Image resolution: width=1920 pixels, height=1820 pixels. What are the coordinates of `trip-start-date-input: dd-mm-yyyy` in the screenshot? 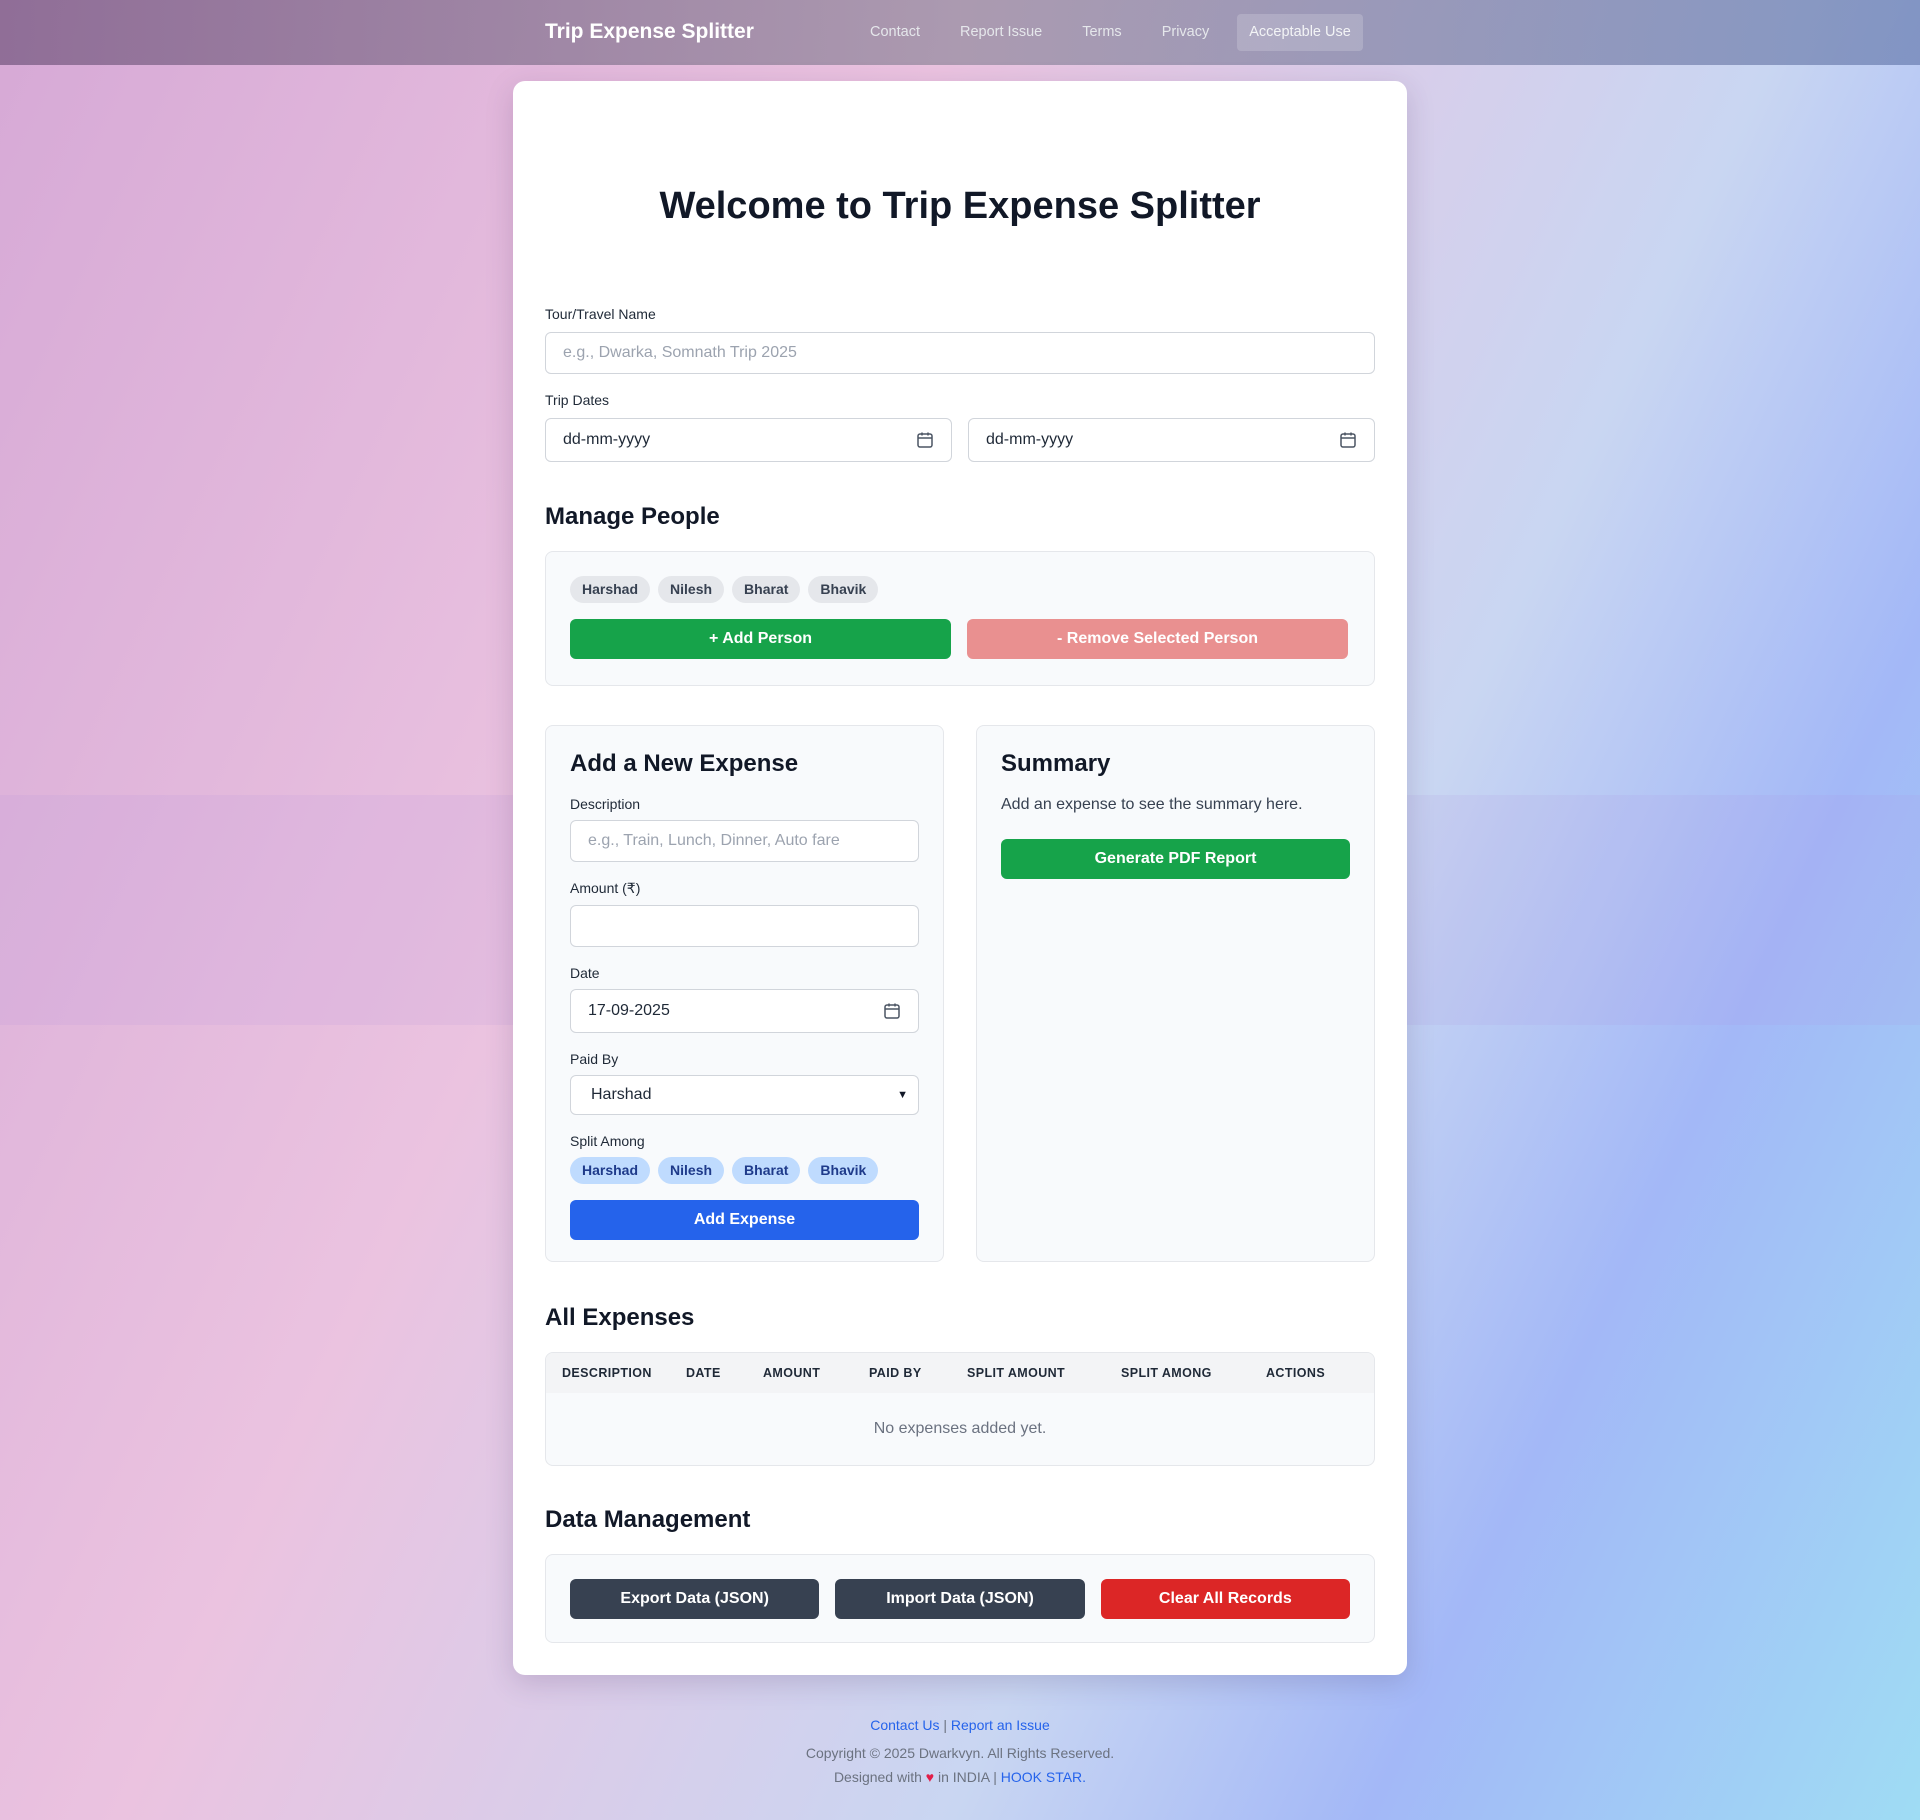 It's located at (748, 440).